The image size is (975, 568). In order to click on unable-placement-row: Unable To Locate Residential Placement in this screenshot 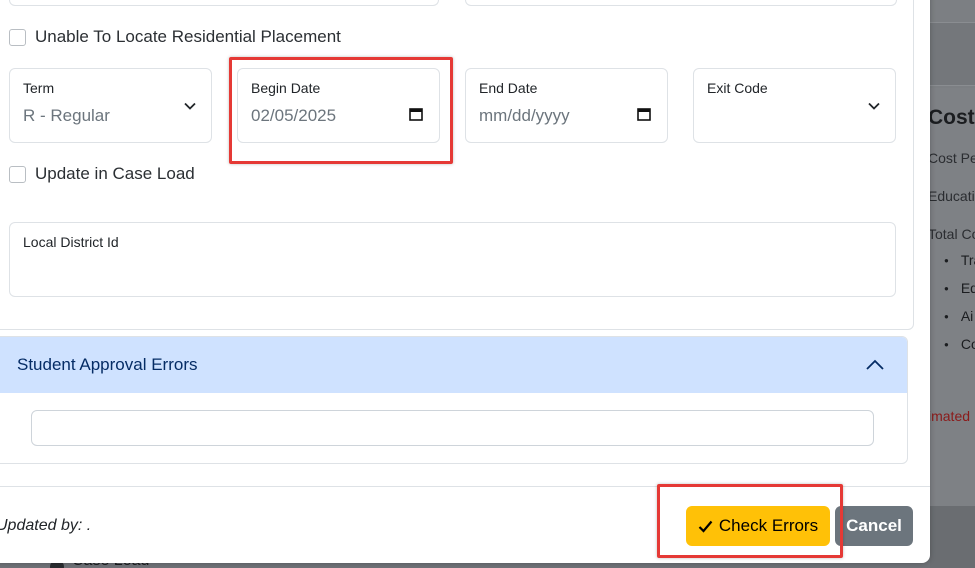, I will do `click(175, 37)`.